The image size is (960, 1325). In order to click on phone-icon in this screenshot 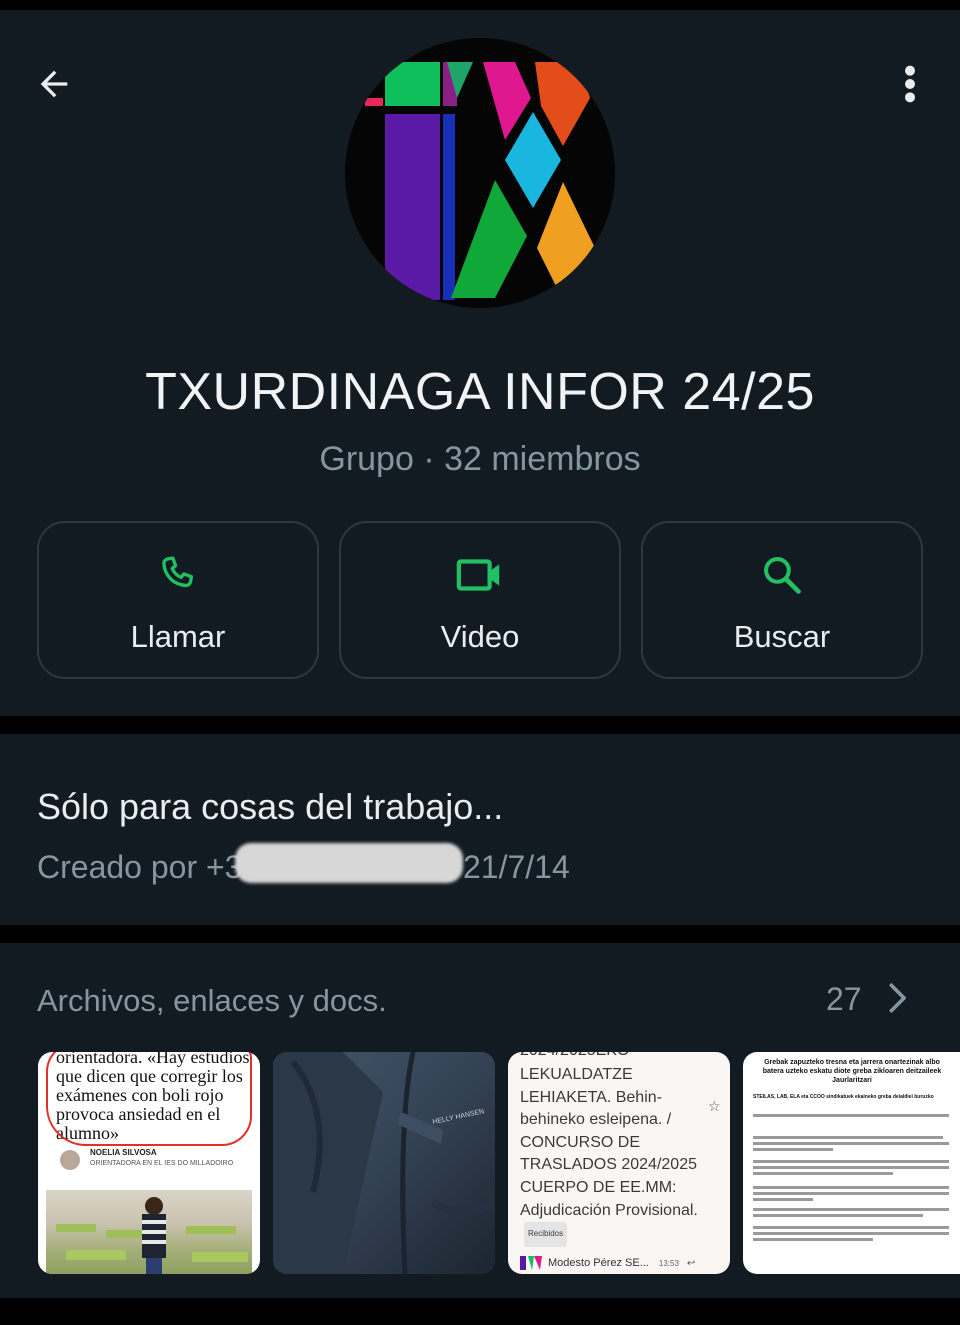, I will do `click(178, 572)`.